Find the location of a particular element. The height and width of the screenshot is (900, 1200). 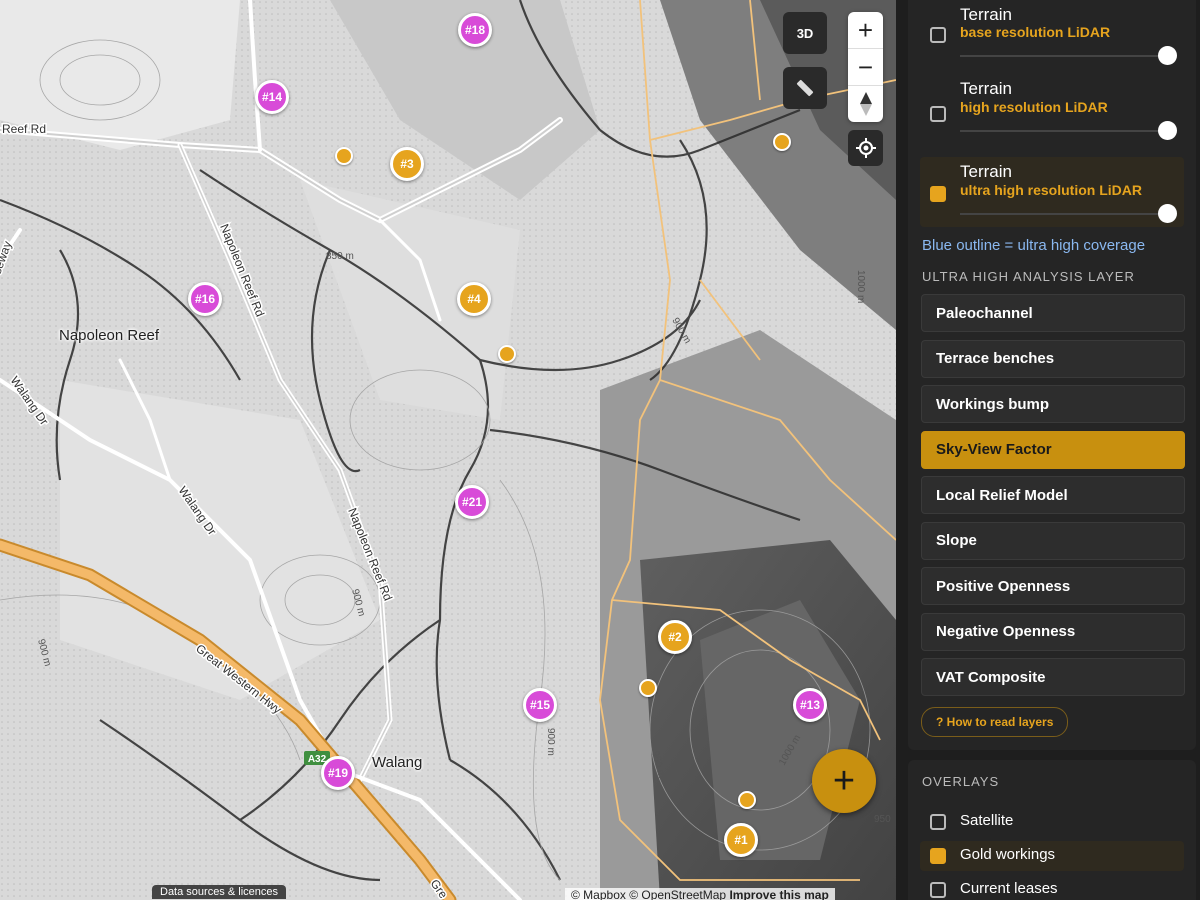

geolocate-button is located at coordinates (865, 148).